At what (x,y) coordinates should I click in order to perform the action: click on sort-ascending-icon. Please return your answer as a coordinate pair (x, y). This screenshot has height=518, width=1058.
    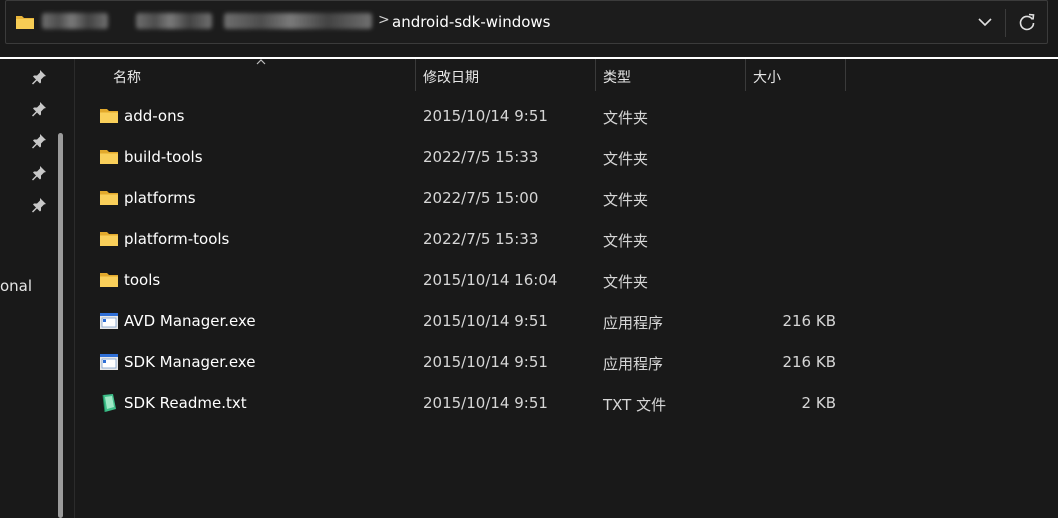
    Looking at the image, I should click on (261, 62).